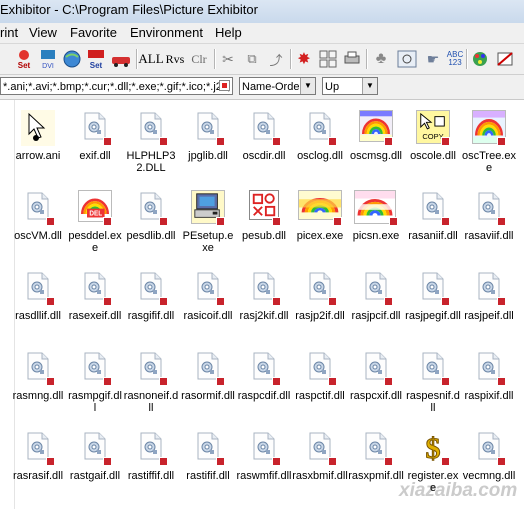 This screenshot has height=509, width=524. I want to click on menu-view: View, so click(43, 32).